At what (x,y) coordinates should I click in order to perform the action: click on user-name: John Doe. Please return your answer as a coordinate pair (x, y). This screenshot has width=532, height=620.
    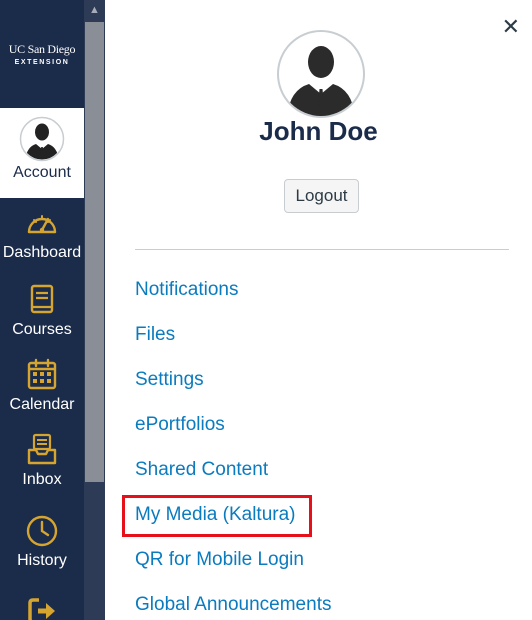
    Looking at the image, I should click on (318, 131).